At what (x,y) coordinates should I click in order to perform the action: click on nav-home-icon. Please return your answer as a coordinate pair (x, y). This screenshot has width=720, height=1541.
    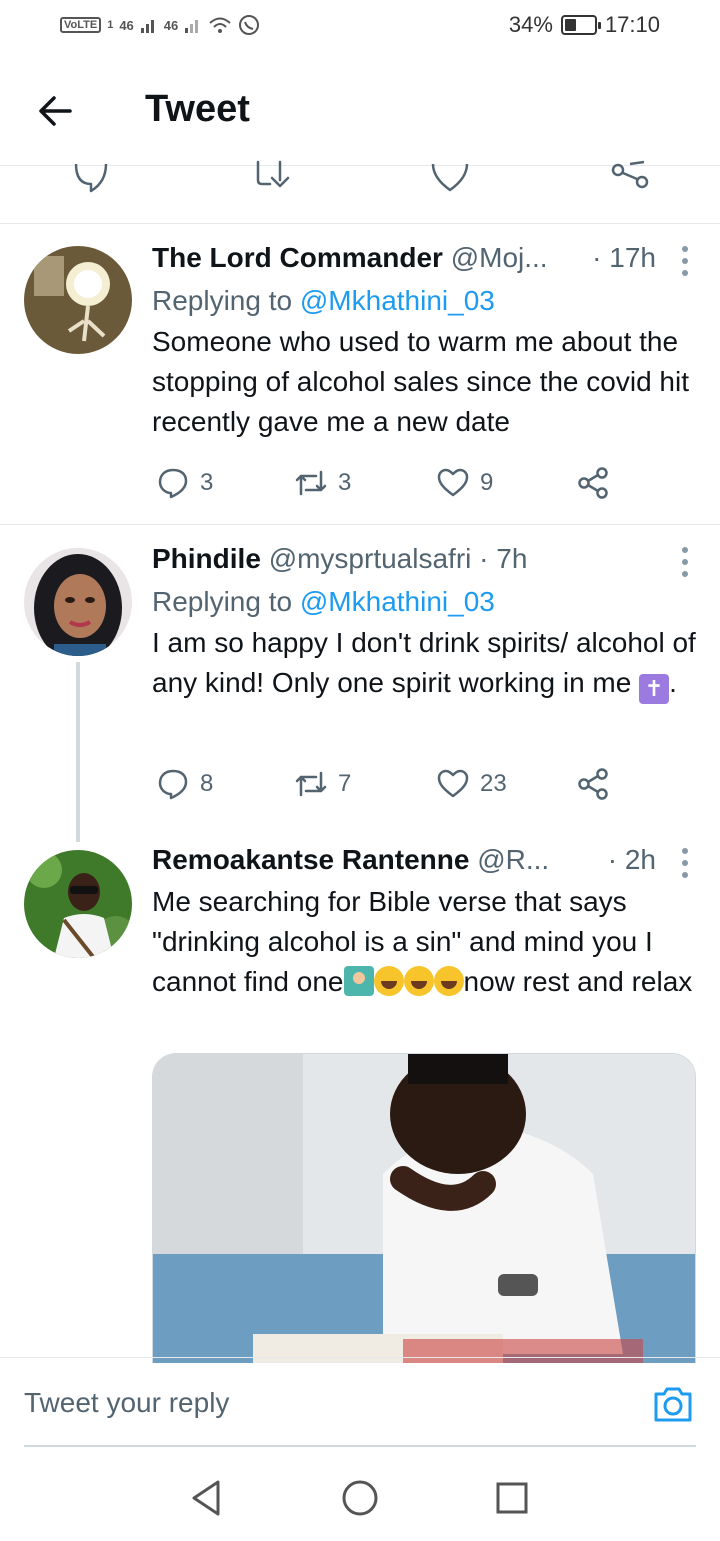
    Looking at the image, I should click on (360, 1498).